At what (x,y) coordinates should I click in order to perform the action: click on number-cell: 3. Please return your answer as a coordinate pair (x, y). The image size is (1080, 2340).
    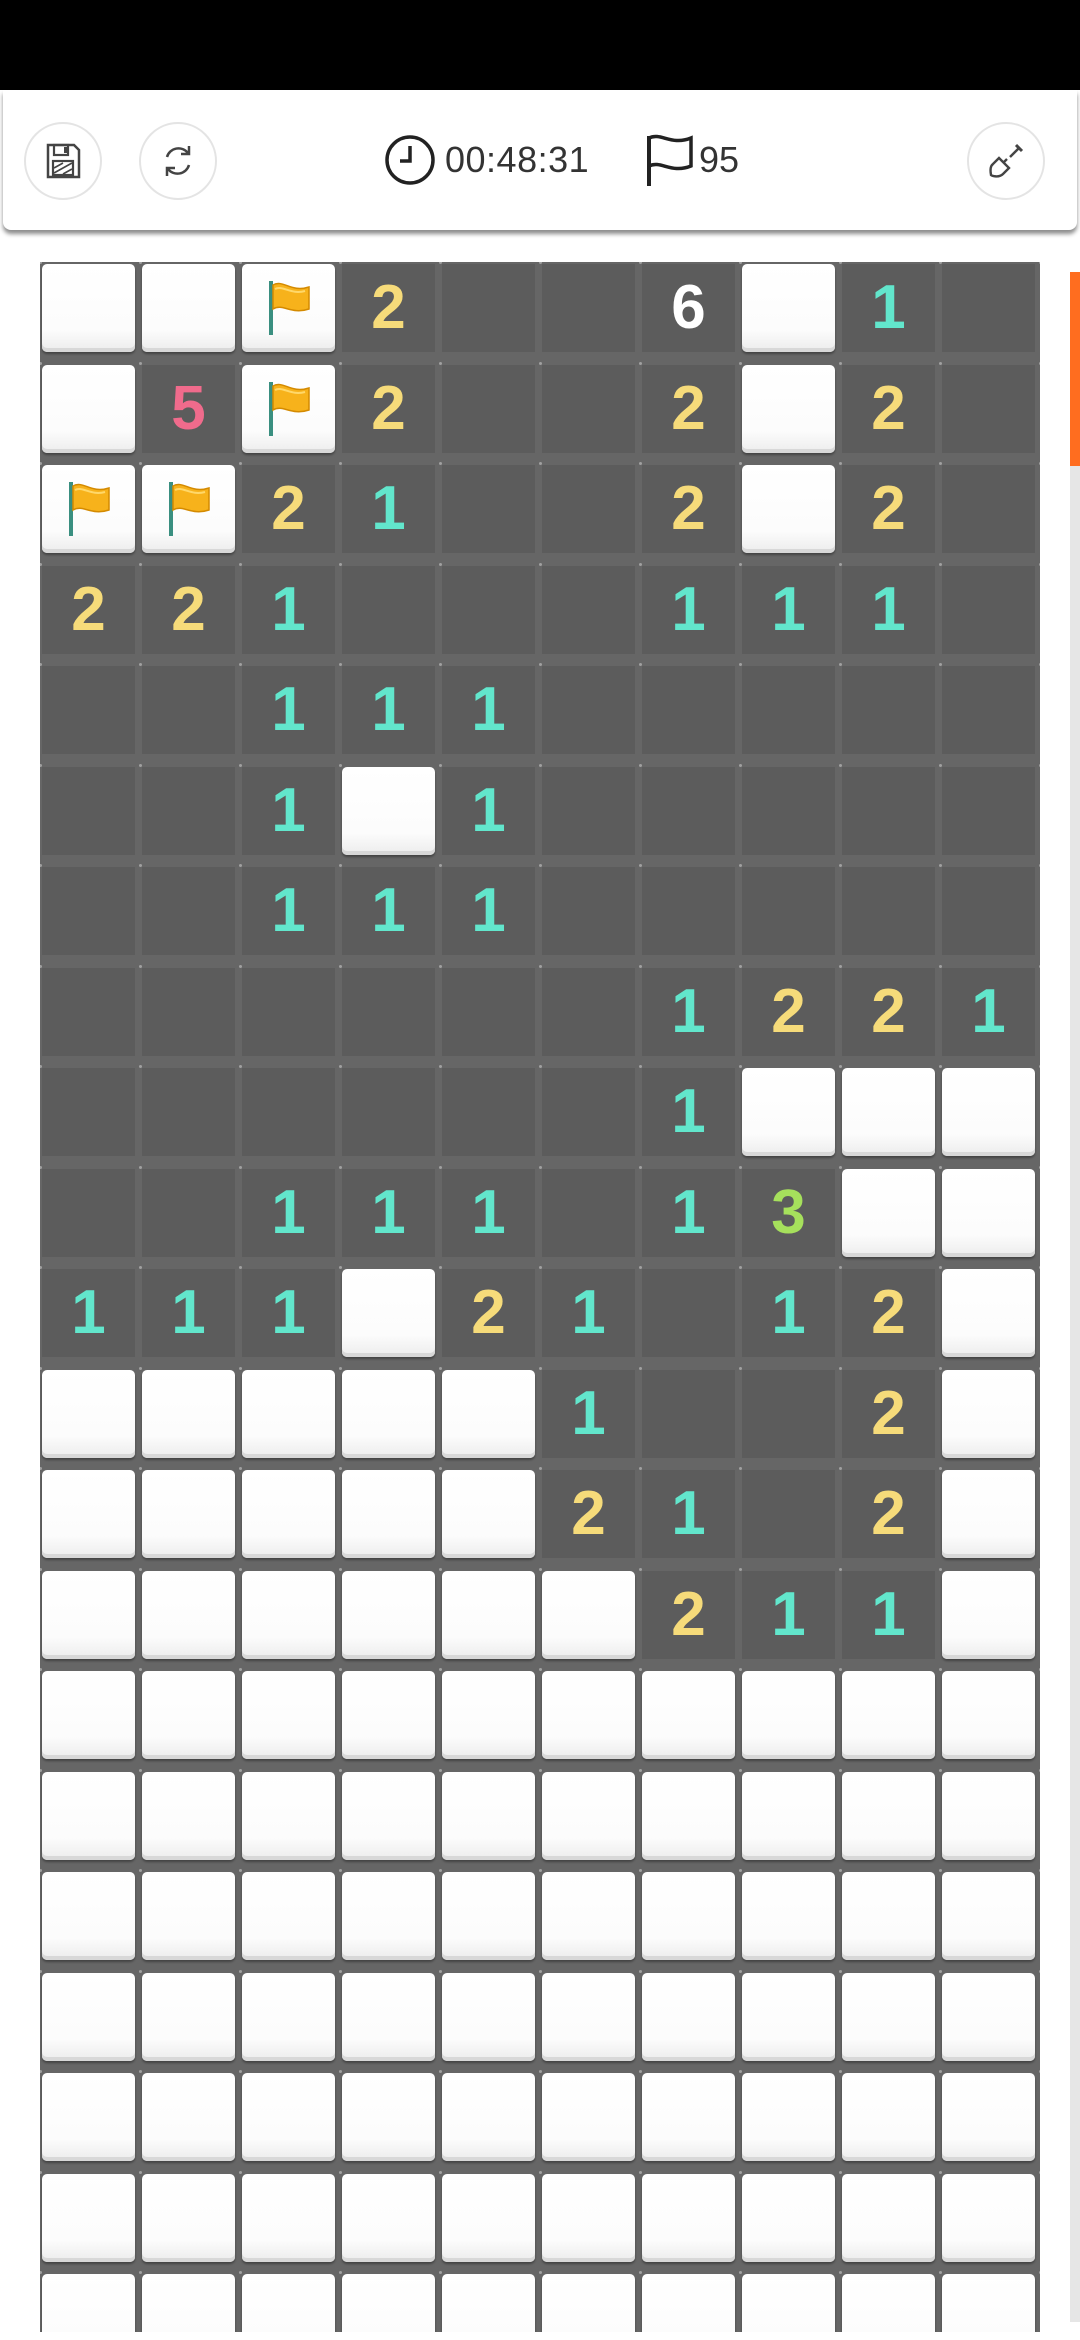
    Looking at the image, I should click on (788, 1213).